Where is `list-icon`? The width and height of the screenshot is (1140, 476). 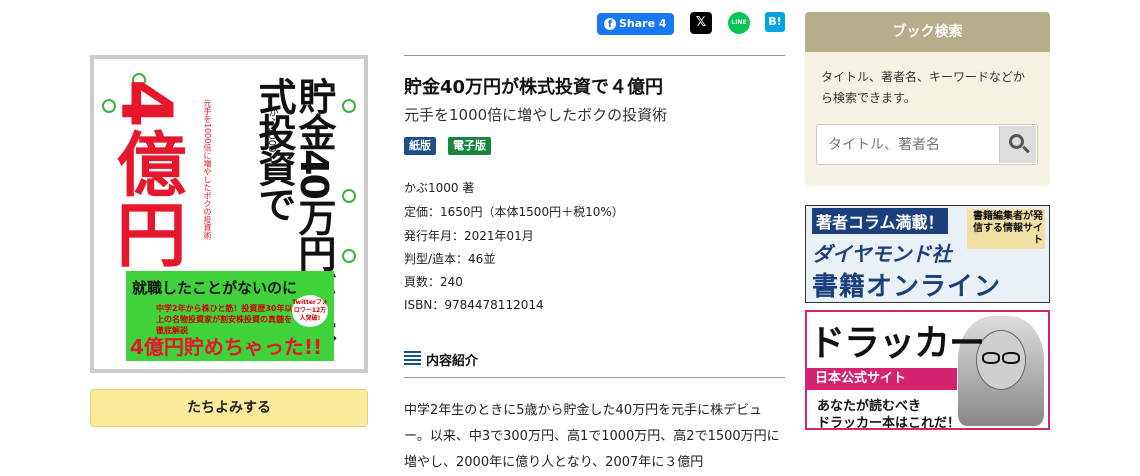
list-icon is located at coordinates (412, 358).